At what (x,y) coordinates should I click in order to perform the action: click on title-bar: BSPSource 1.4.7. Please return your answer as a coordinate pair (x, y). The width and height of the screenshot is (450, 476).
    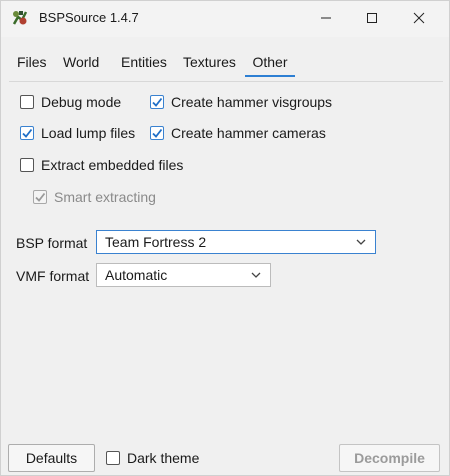
    Looking at the image, I should click on (225, 19).